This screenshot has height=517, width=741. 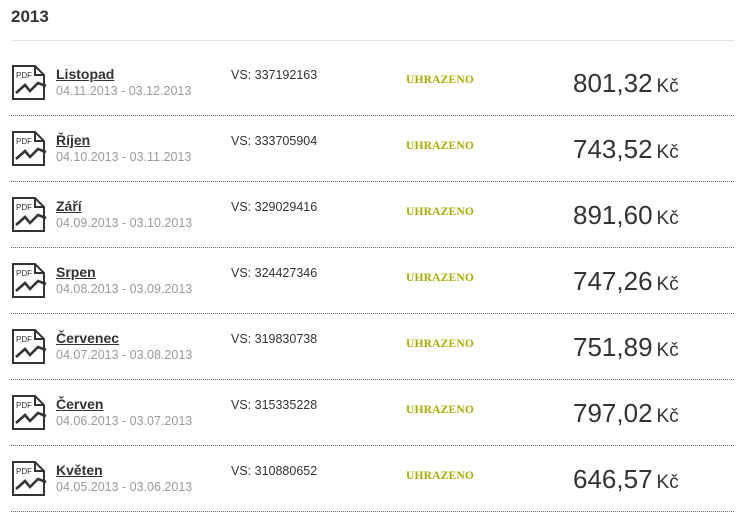 I want to click on variable-symbol: VS: 310880652, so click(x=274, y=471).